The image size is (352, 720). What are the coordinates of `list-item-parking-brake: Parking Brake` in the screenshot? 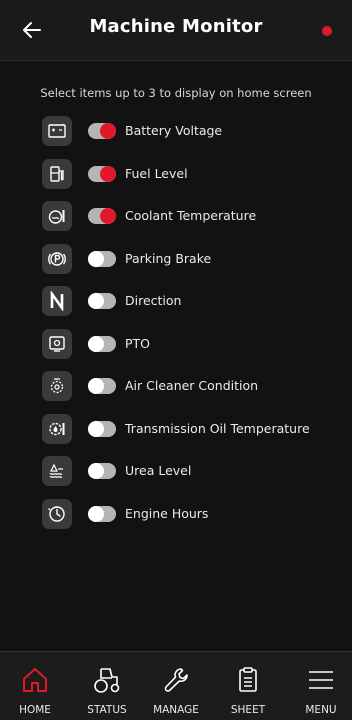 It's located at (192, 264).